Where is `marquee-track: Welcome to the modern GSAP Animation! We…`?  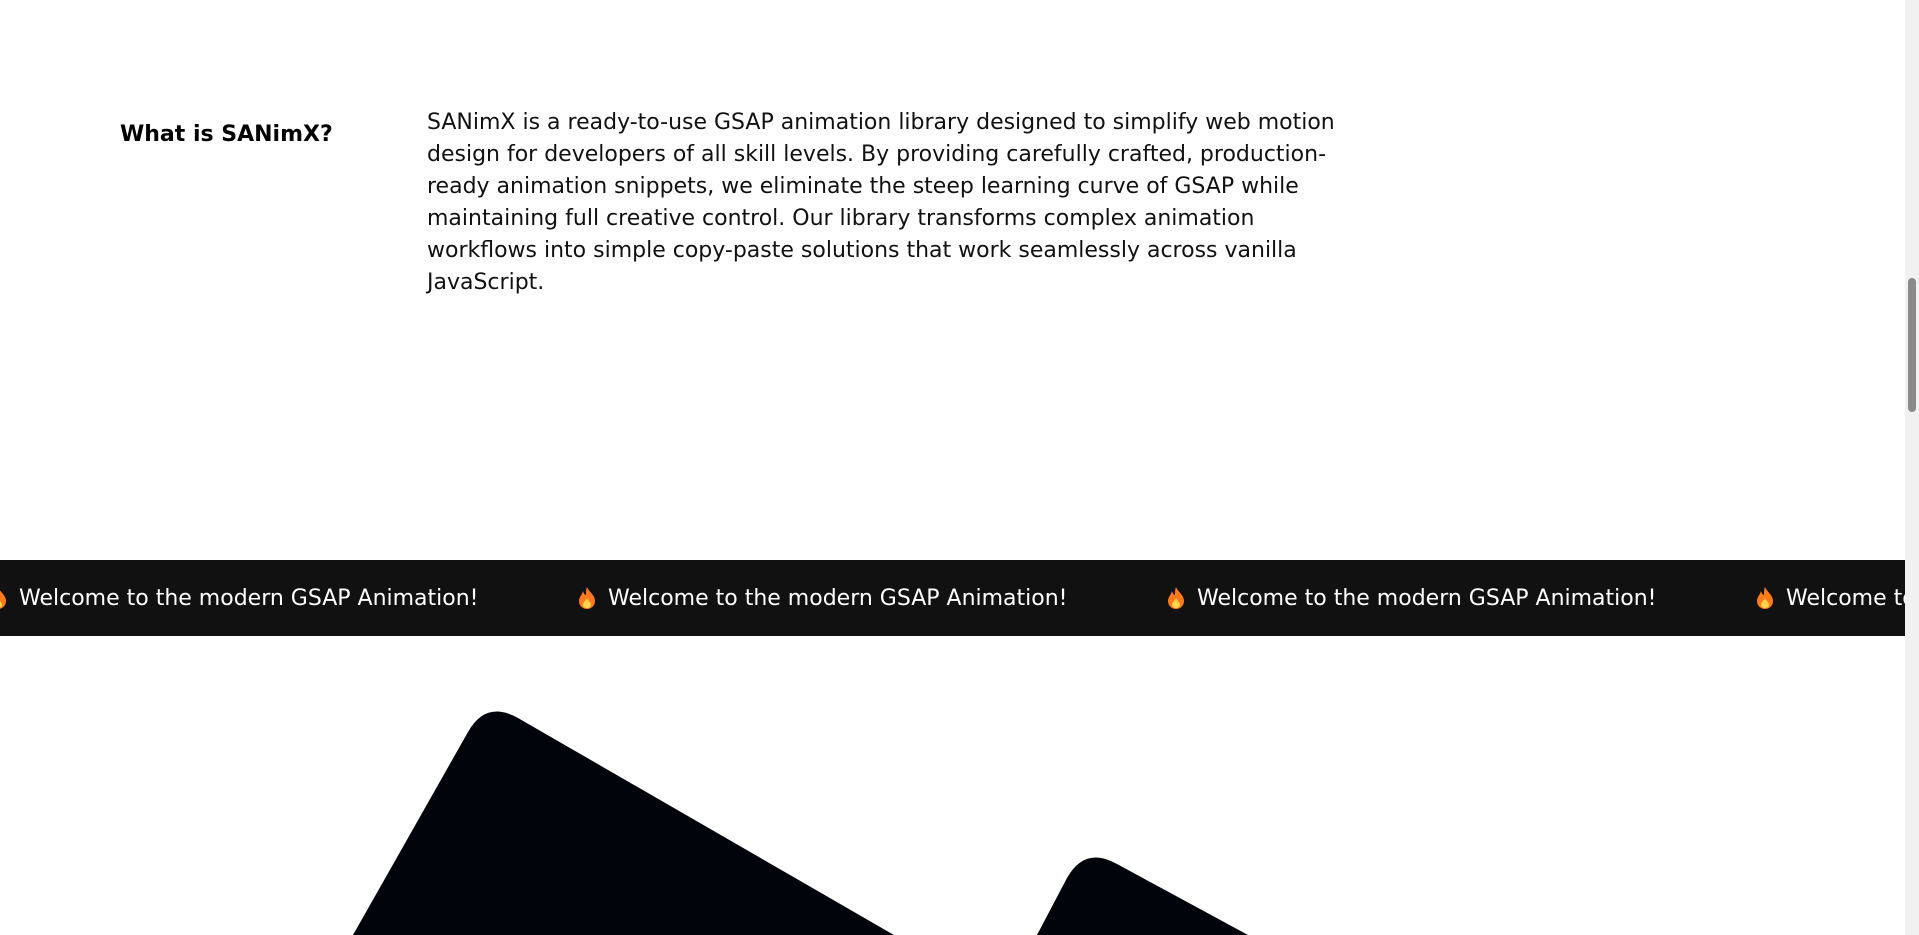 marquee-track: Welcome to the modern GSAP Animation! We… is located at coordinates (952, 598).